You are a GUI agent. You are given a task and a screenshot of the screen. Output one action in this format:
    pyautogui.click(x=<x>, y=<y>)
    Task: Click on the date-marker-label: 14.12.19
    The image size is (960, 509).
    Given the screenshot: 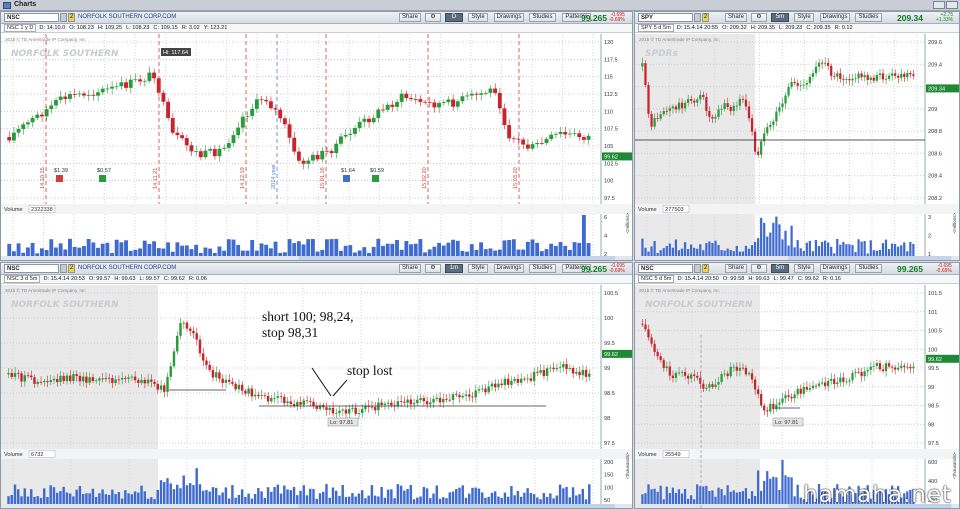 What is the action you would take?
    pyautogui.click(x=243, y=178)
    